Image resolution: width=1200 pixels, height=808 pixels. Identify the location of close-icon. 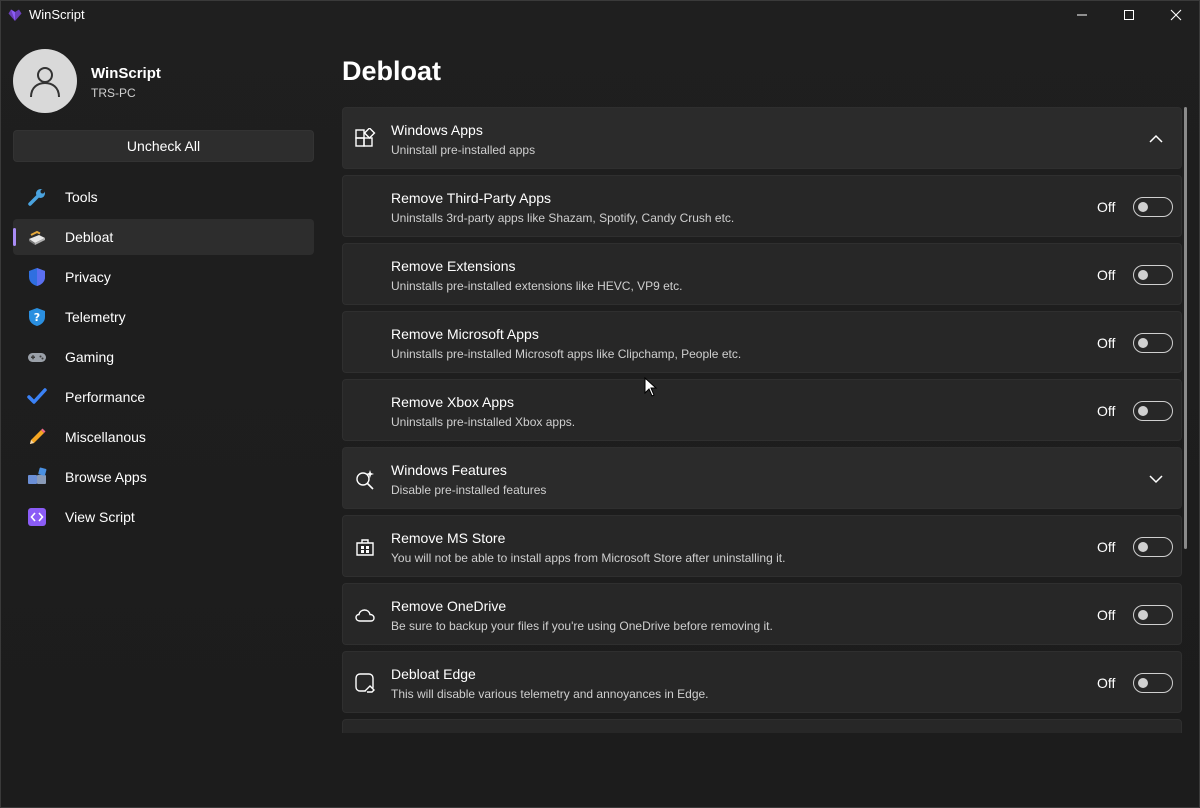
(1176, 15).